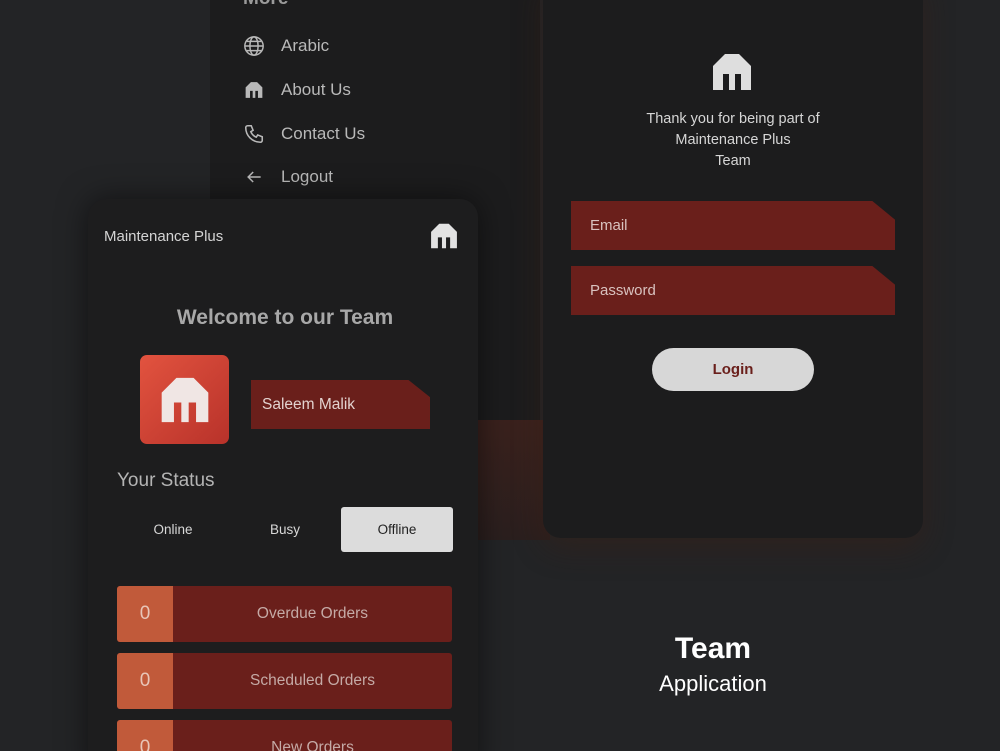  What do you see at coordinates (307, 176) in the screenshot?
I see `menu-item-label: Logout` at bounding box center [307, 176].